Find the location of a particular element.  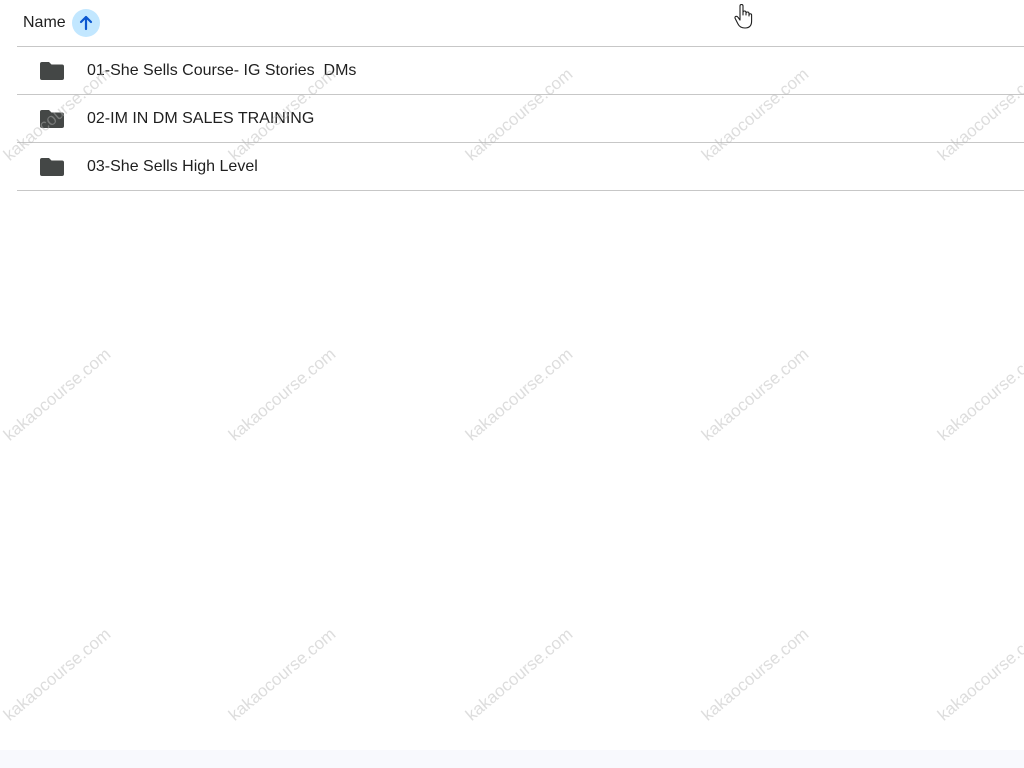

sort-by-name-button: Name is located at coordinates (61, 23).